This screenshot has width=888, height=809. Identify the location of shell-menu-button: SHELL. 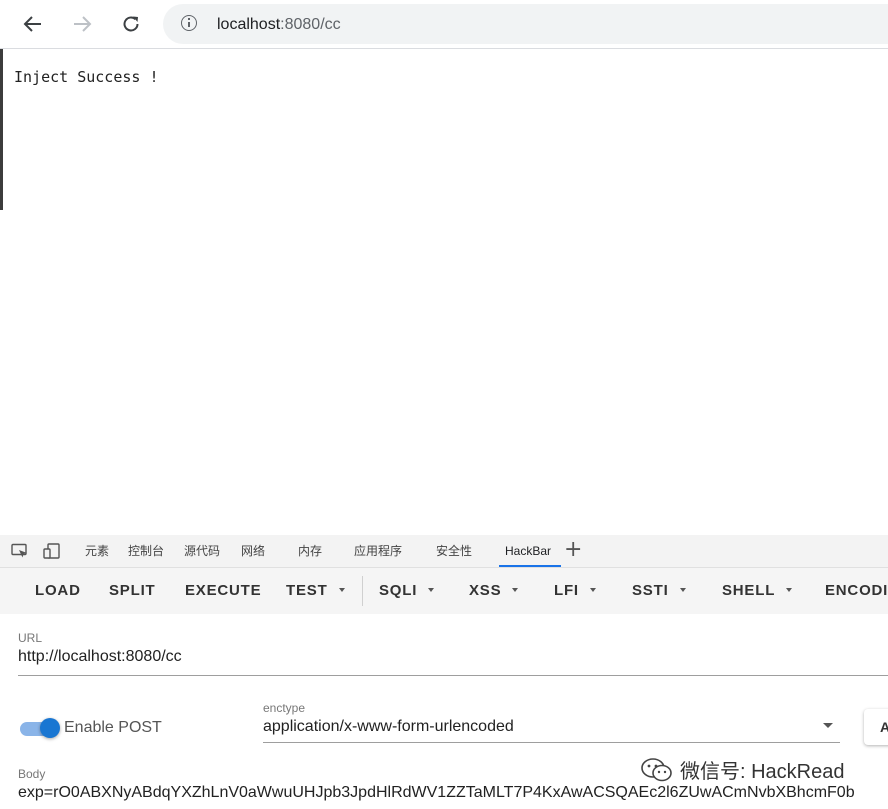
(757, 591).